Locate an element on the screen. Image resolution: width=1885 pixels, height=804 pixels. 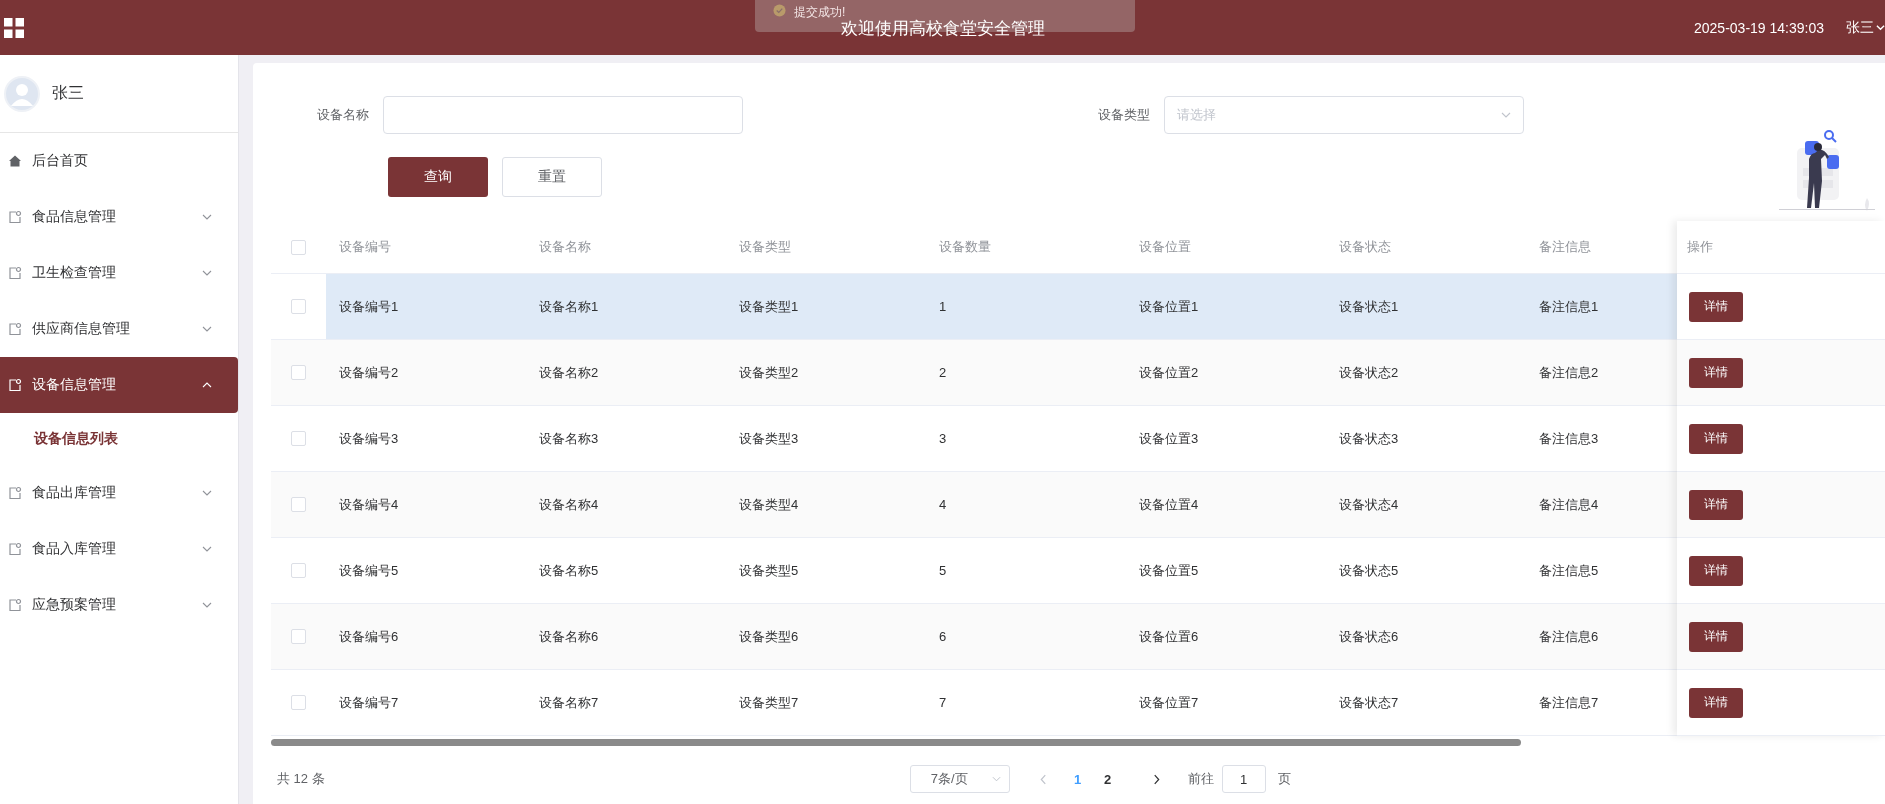
table-cell-text: 设备状态5 is located at coordinates (1369, 570).